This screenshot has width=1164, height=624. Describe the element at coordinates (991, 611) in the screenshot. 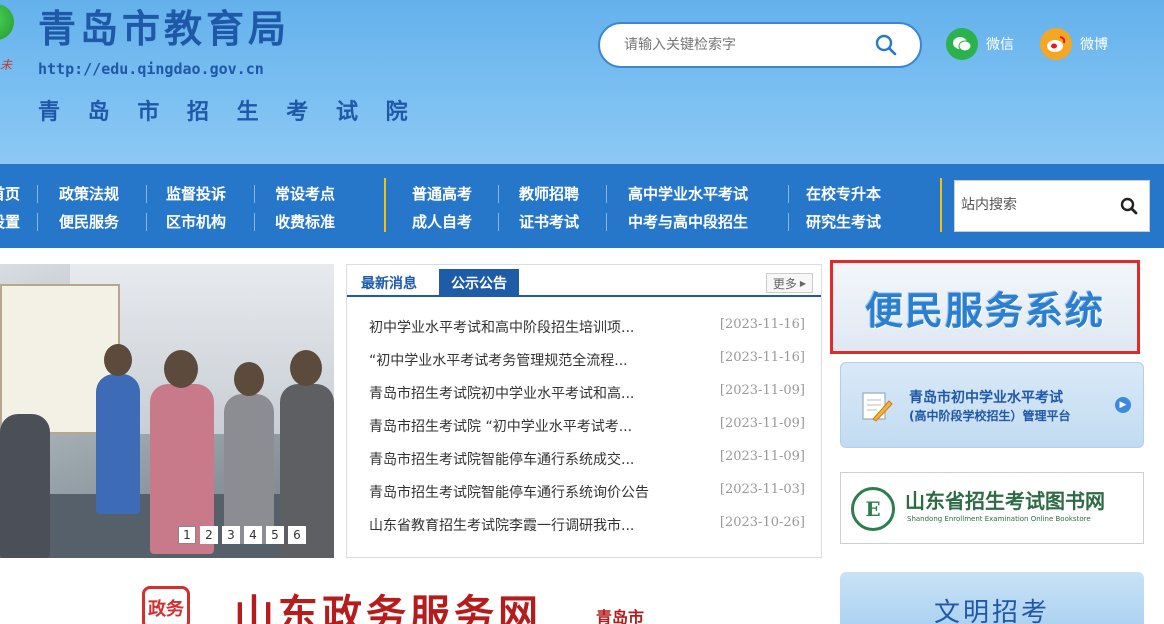

I see `civil-exam-label: 文明招考` at that location.